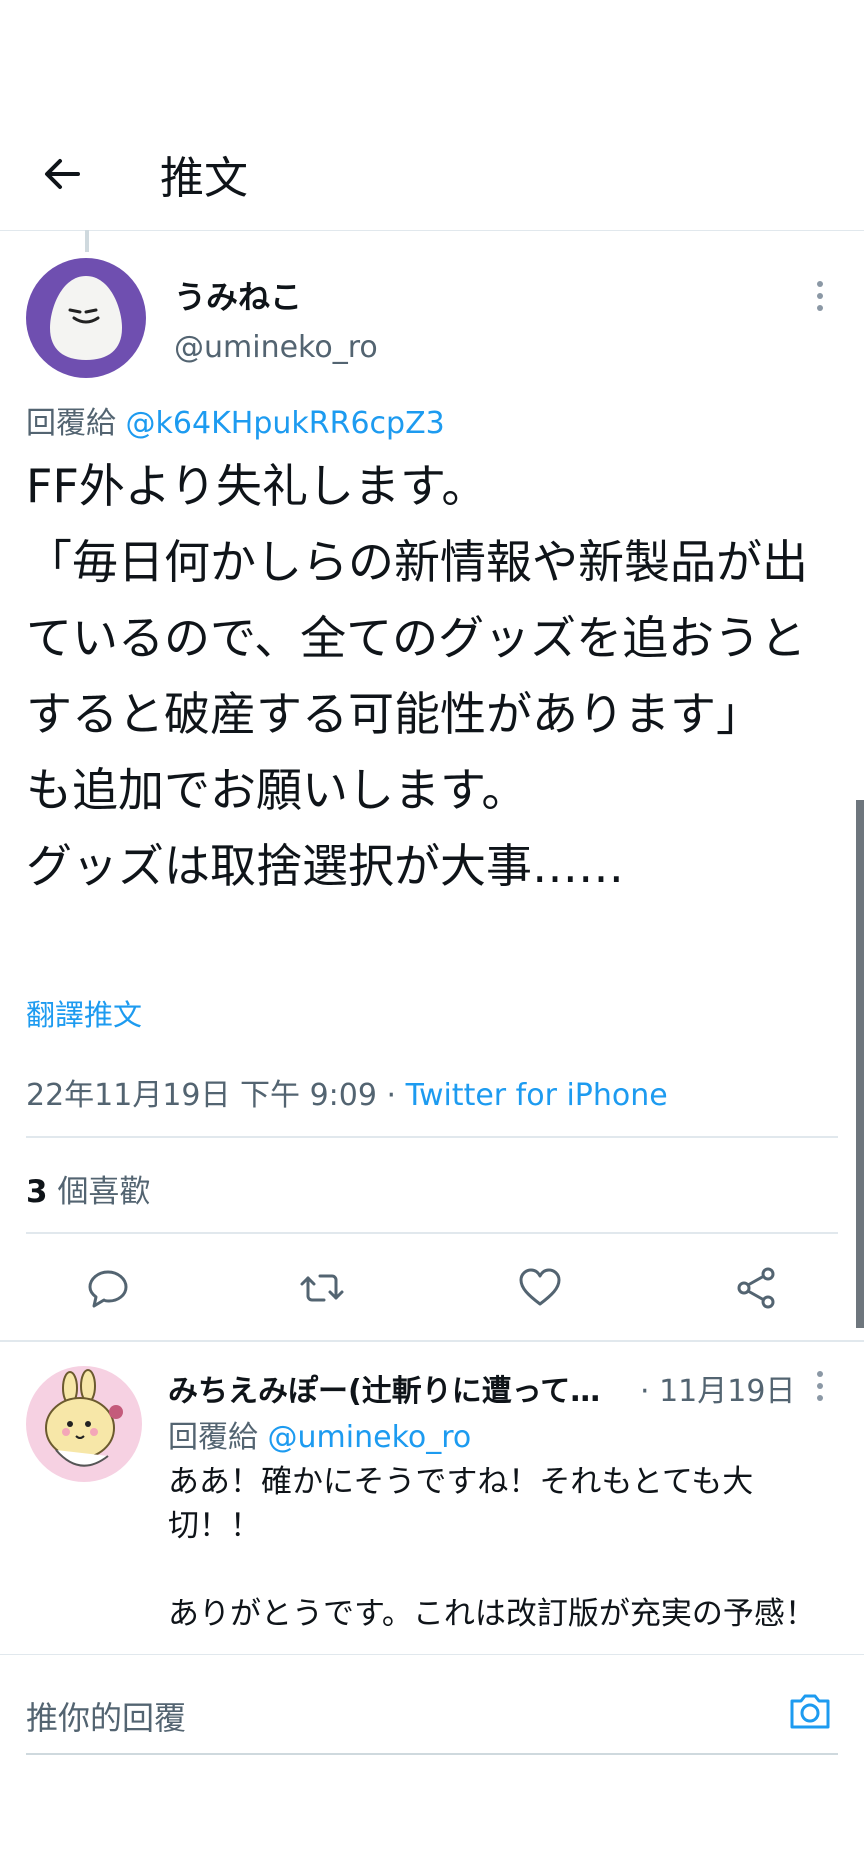  What do you see at coordinates (432, 1754) in the screenshot?
I see `input-underline` at bounding box center [432, 1754].